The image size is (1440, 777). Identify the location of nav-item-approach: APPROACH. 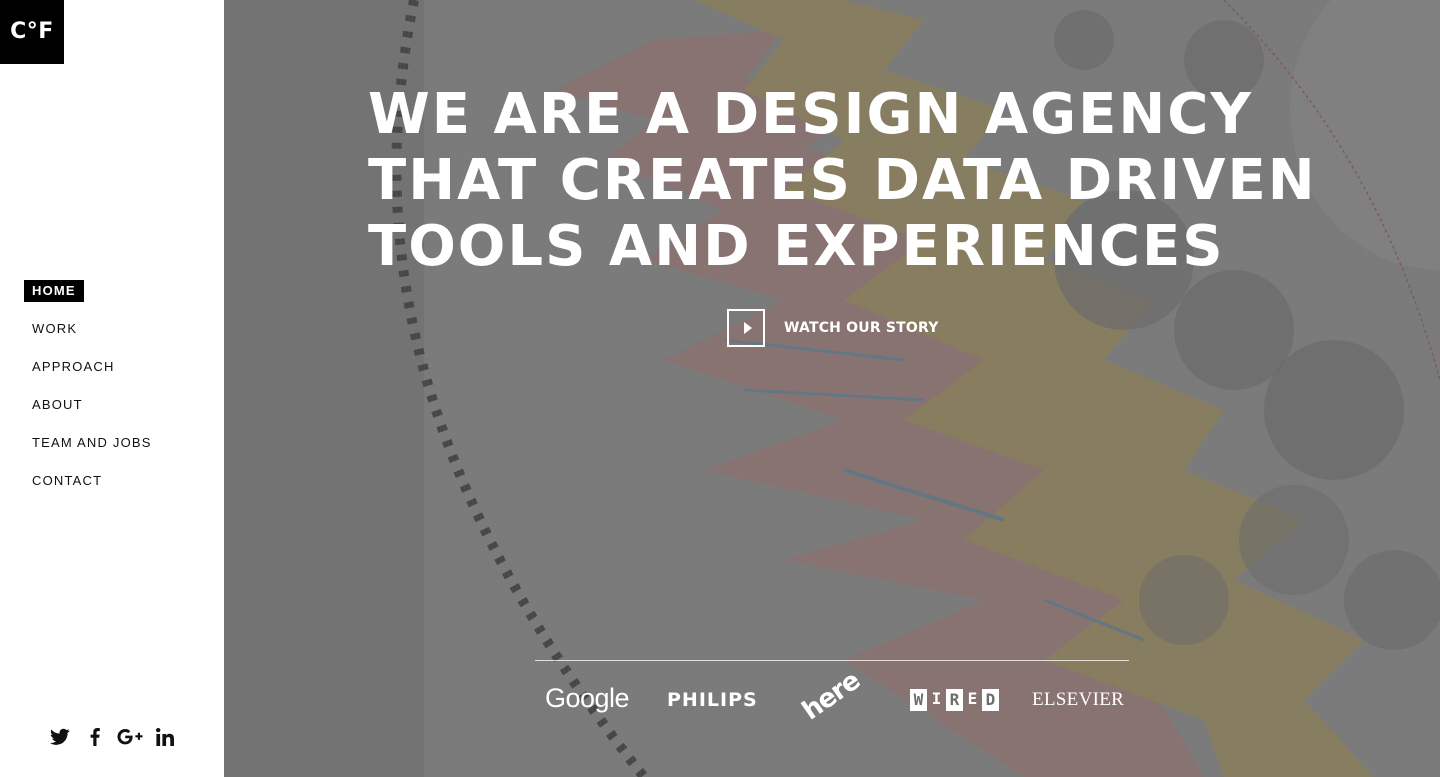
(73, 367).